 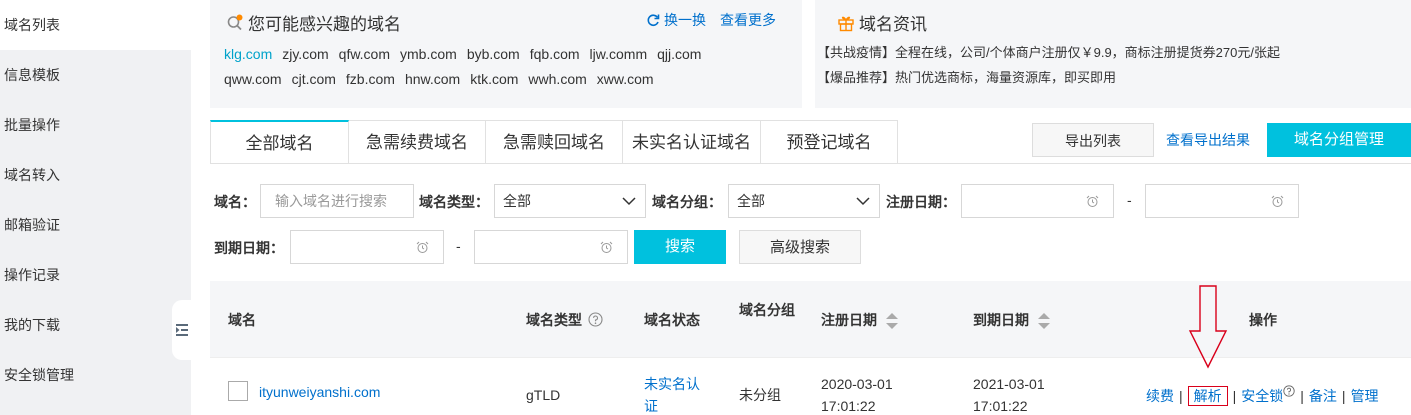 I want to click on gift-icon, so click(x=846, y=23).